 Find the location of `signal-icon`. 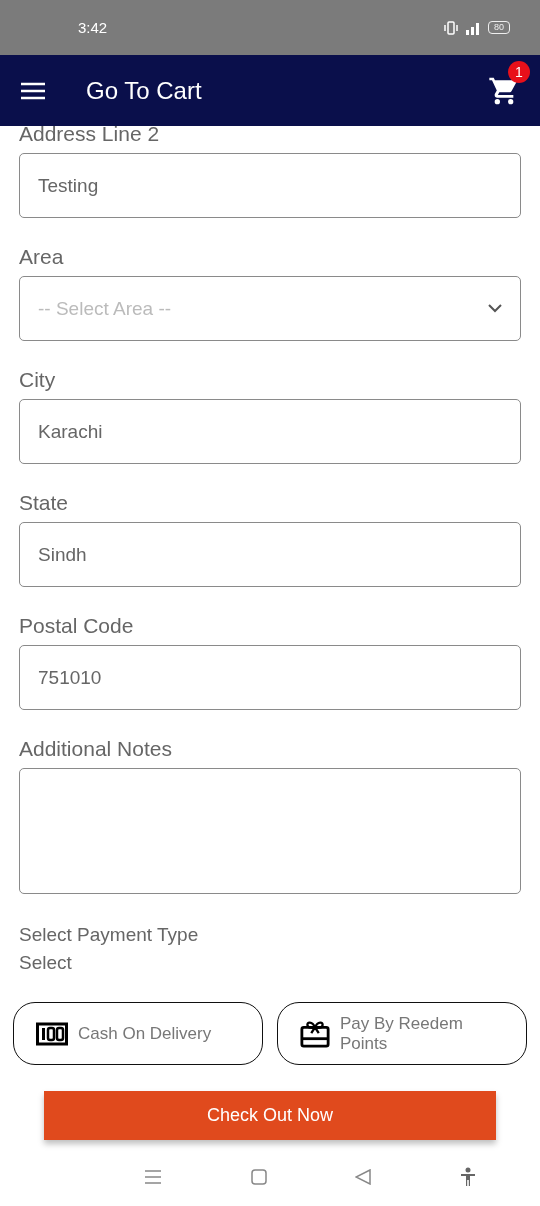

signal-icon is located at coordinates (473, 27).